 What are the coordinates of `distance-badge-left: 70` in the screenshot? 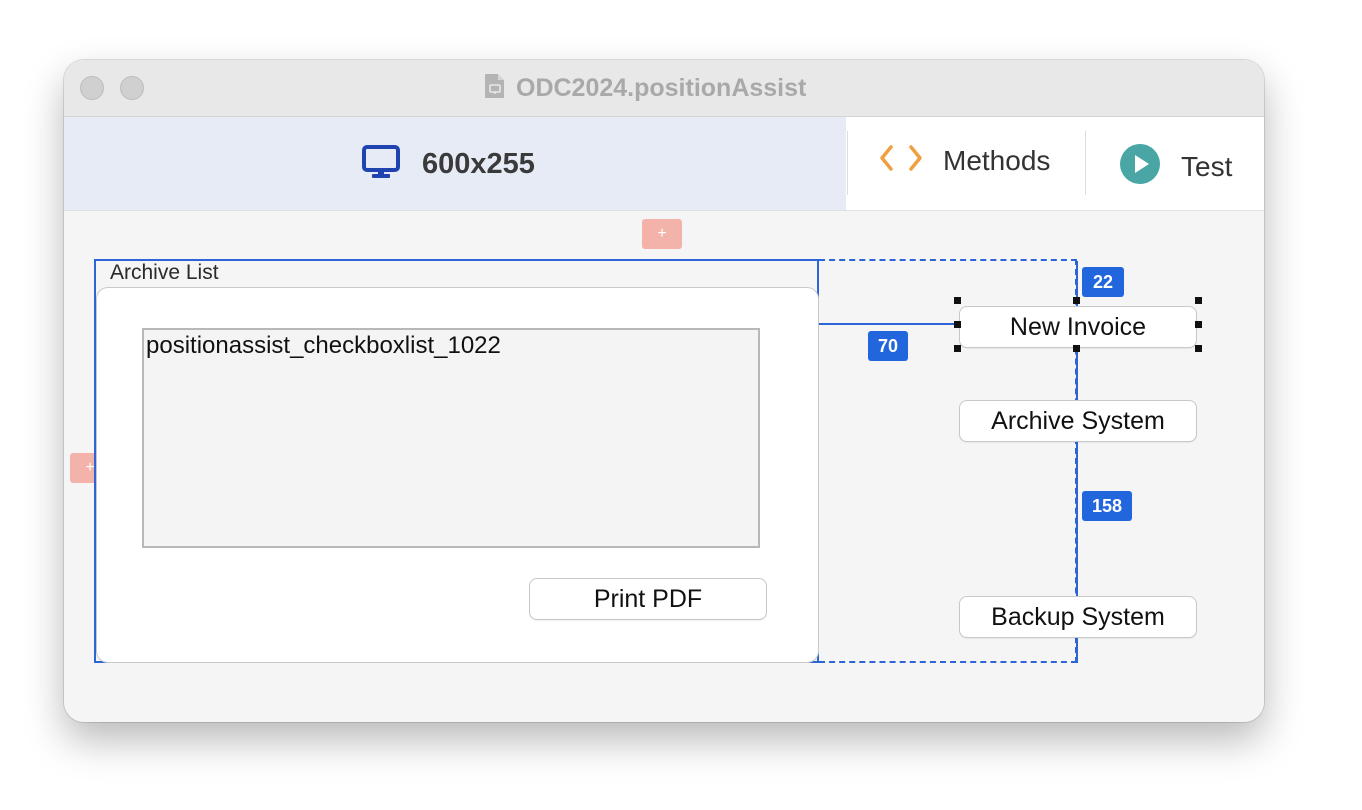 It's located at (888, 346).